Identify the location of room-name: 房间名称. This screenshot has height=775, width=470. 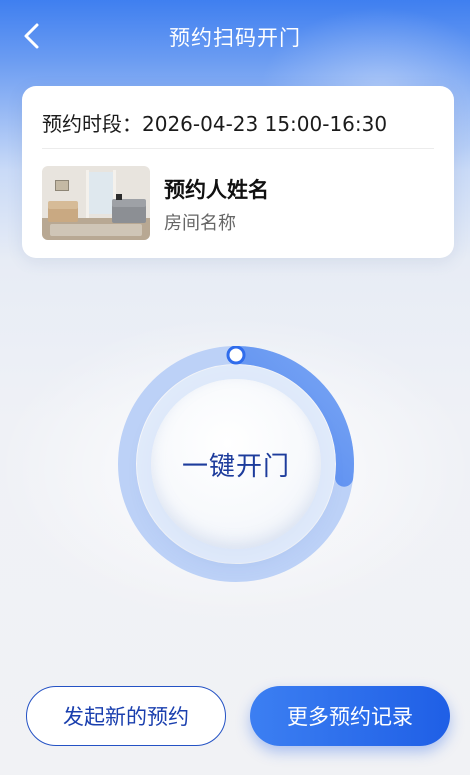
(200, 223).